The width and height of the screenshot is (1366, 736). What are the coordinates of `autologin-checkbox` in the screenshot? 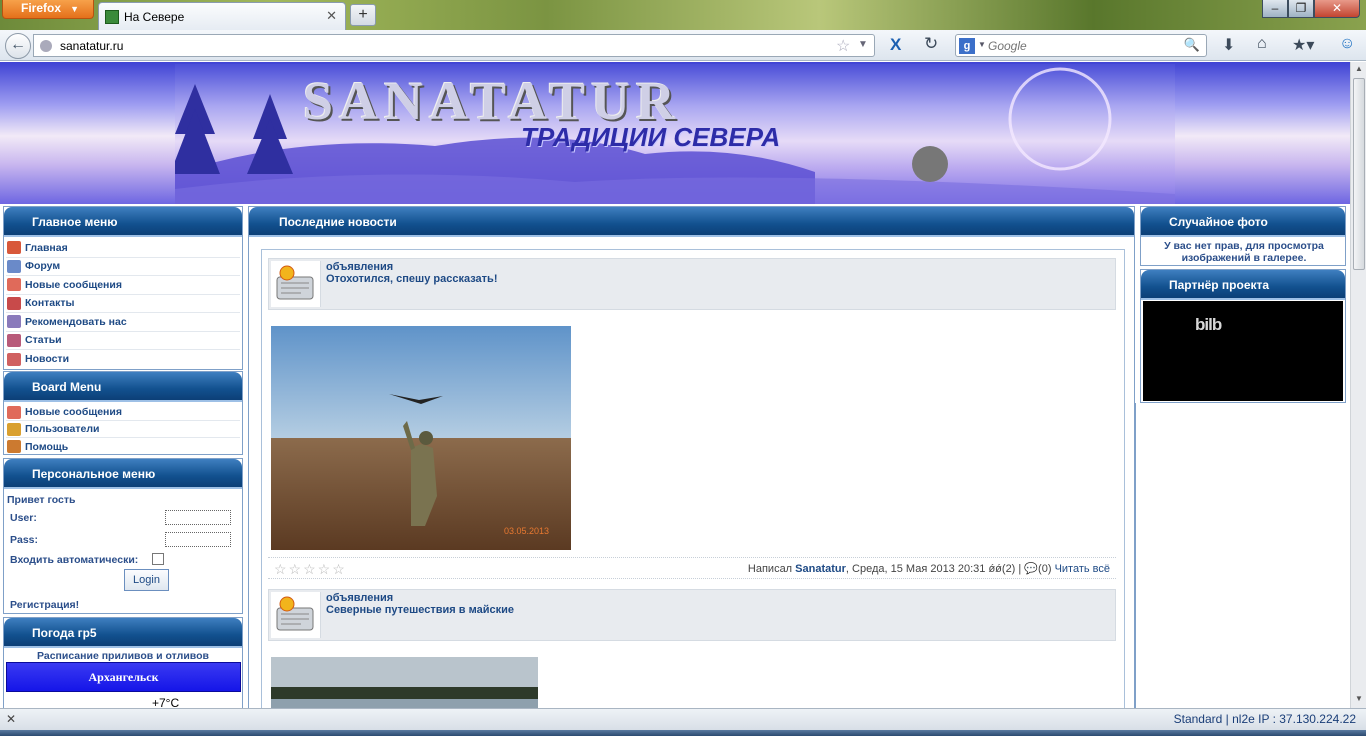 It's located at (158, 559).